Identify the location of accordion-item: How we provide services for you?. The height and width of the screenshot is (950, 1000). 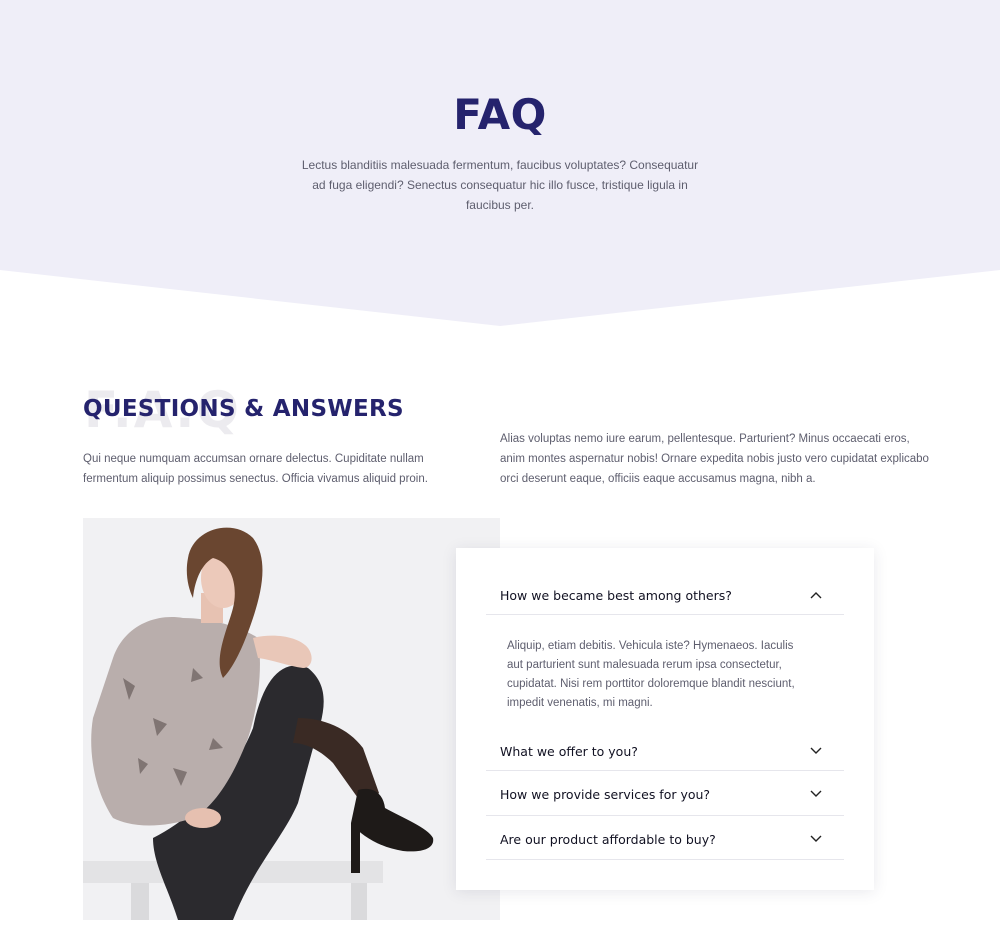
(665, 793).